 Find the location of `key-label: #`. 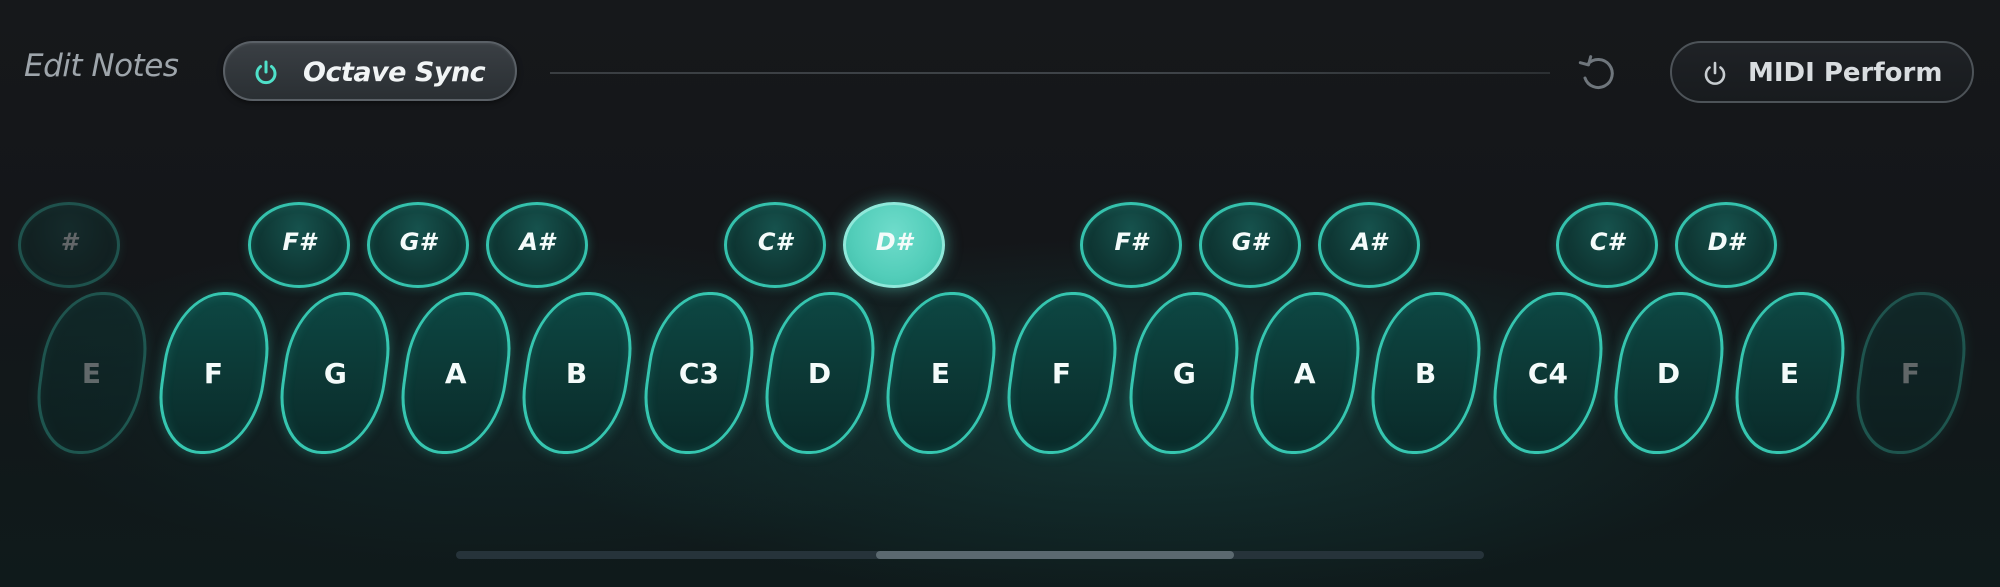

key-label: # is located at coordinates (69, 242).